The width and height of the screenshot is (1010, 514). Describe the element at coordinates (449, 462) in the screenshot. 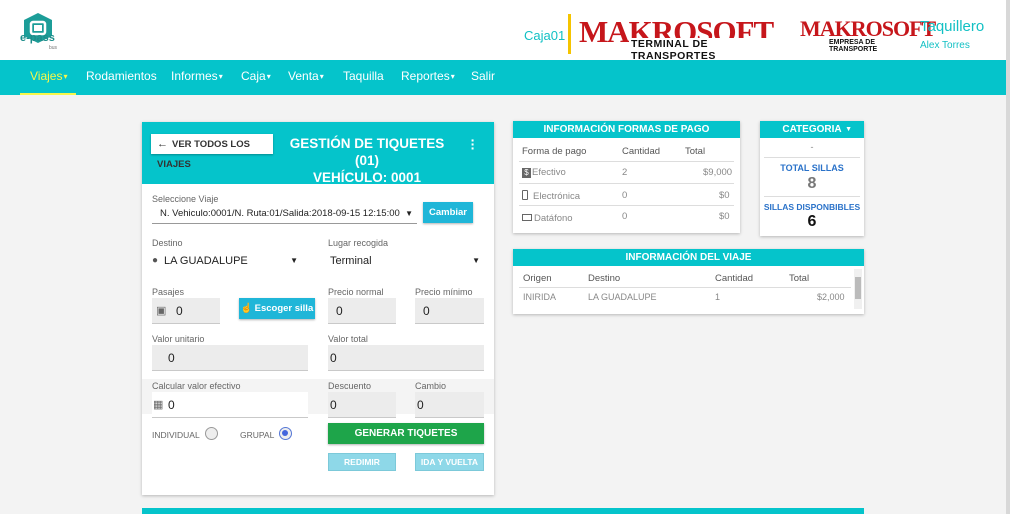

I see `round-trip-button: IDA Y VUELTA` at that location.